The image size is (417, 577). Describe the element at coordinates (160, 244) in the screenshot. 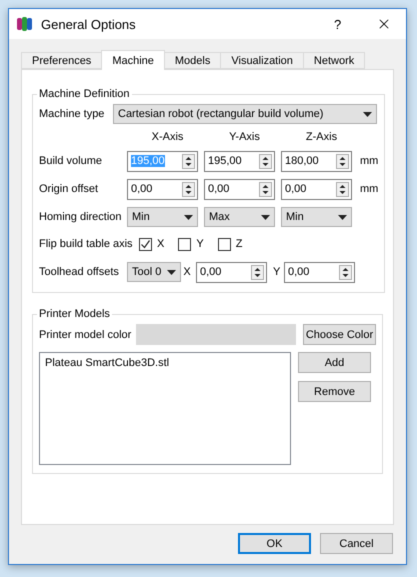

I see `checkbox-label: X` at that location.